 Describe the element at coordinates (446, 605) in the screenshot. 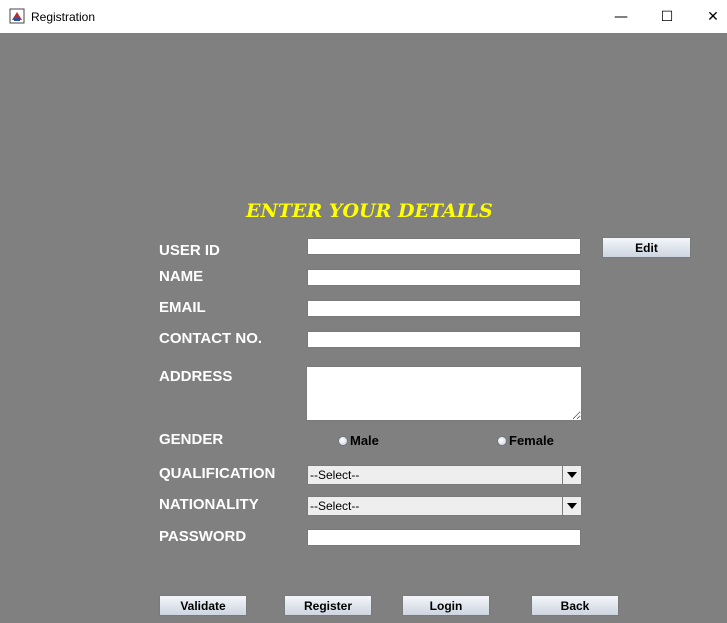

I see `login-button: Login` at that location.